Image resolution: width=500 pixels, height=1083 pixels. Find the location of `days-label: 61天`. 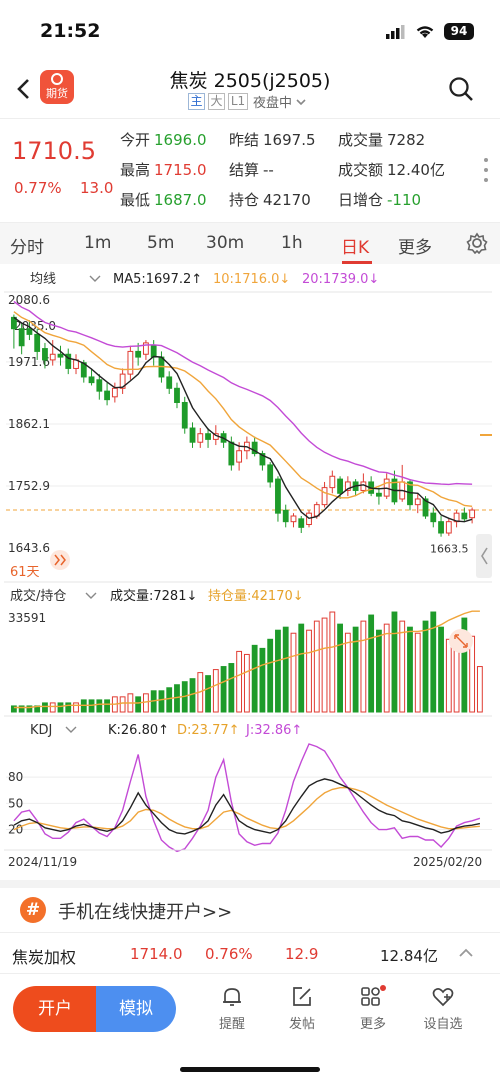

days-label: 61天 is located at coordinates (25, 572).